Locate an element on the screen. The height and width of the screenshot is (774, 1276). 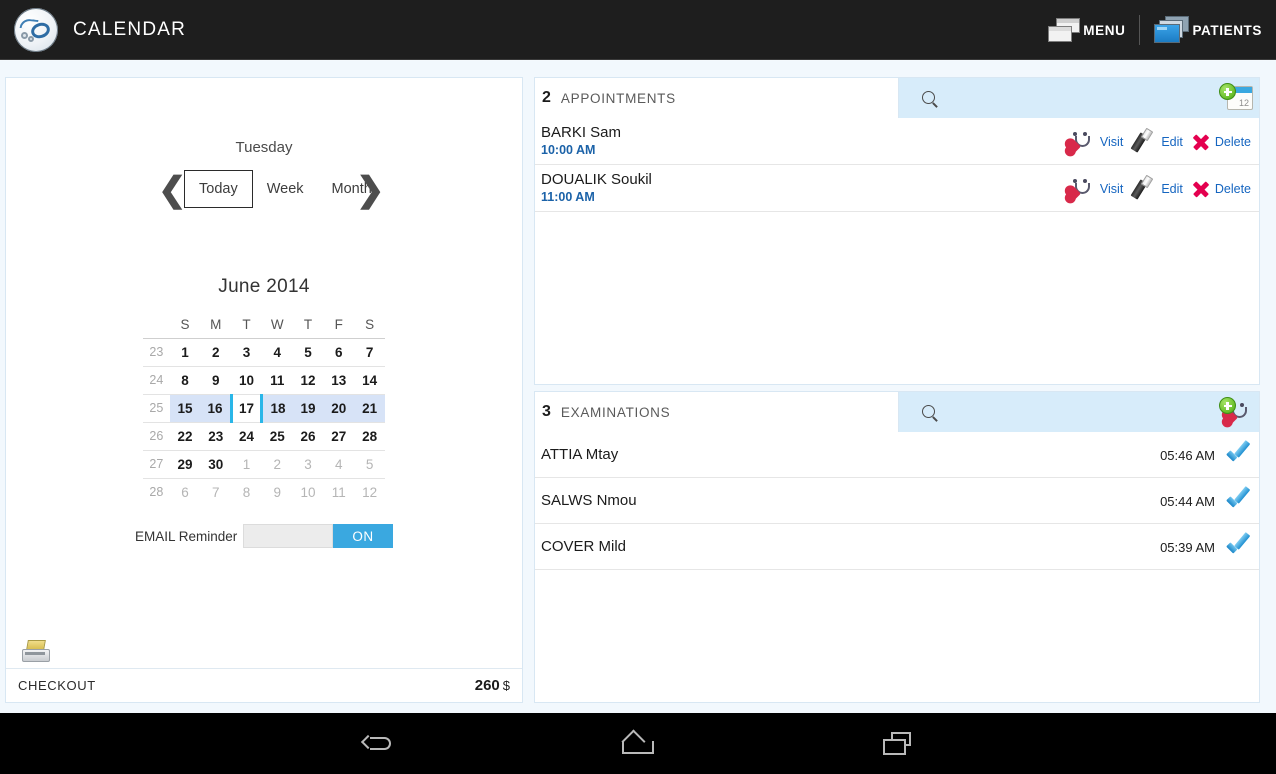
top-app-bar: CALENDAR MENU PATIENTS is located at coordinates (638, 30).